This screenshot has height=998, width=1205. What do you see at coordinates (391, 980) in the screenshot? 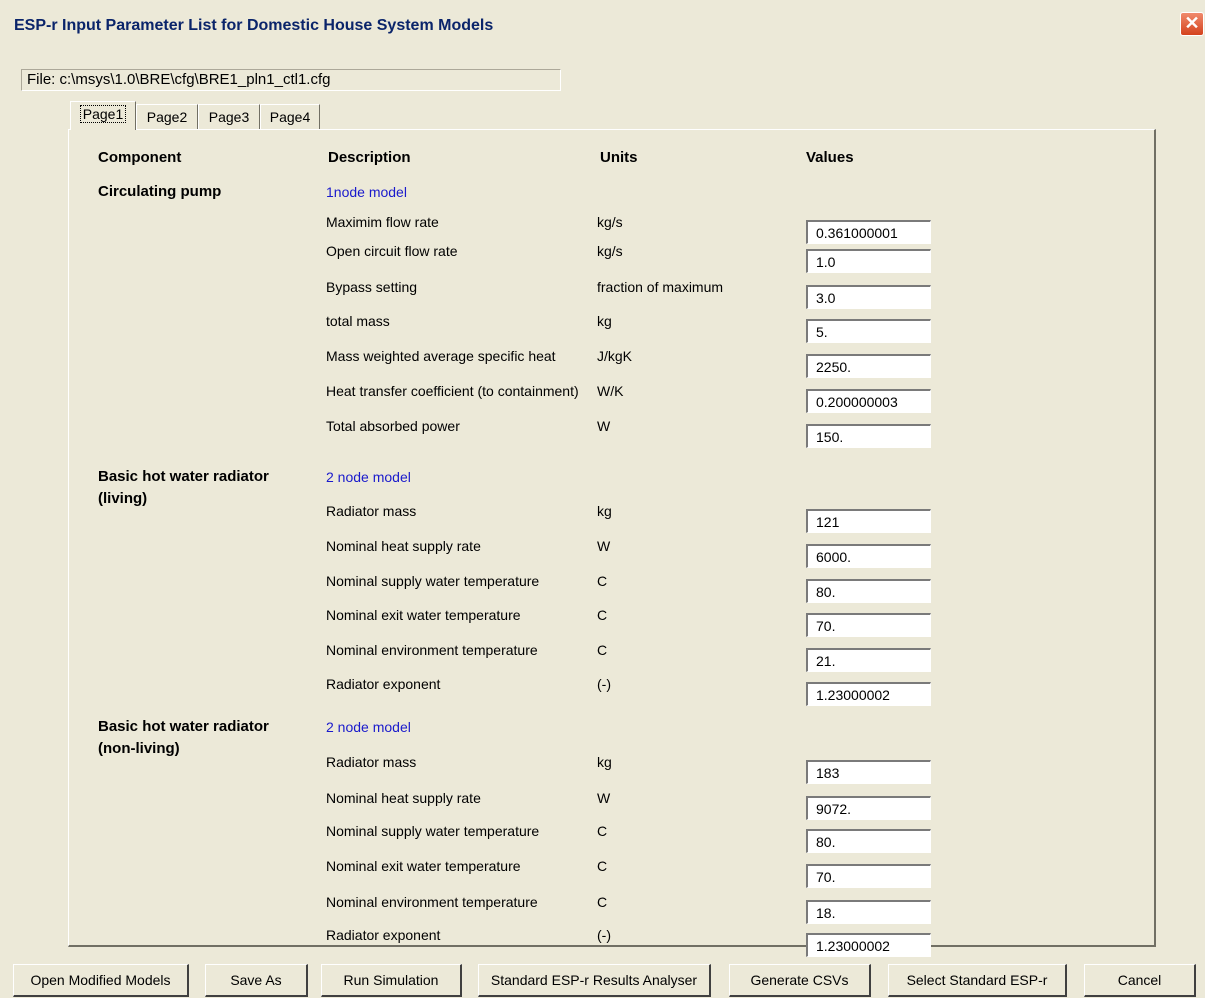
I see `run-simulation-button: Run Simulation` at bounding box center [391, 980].